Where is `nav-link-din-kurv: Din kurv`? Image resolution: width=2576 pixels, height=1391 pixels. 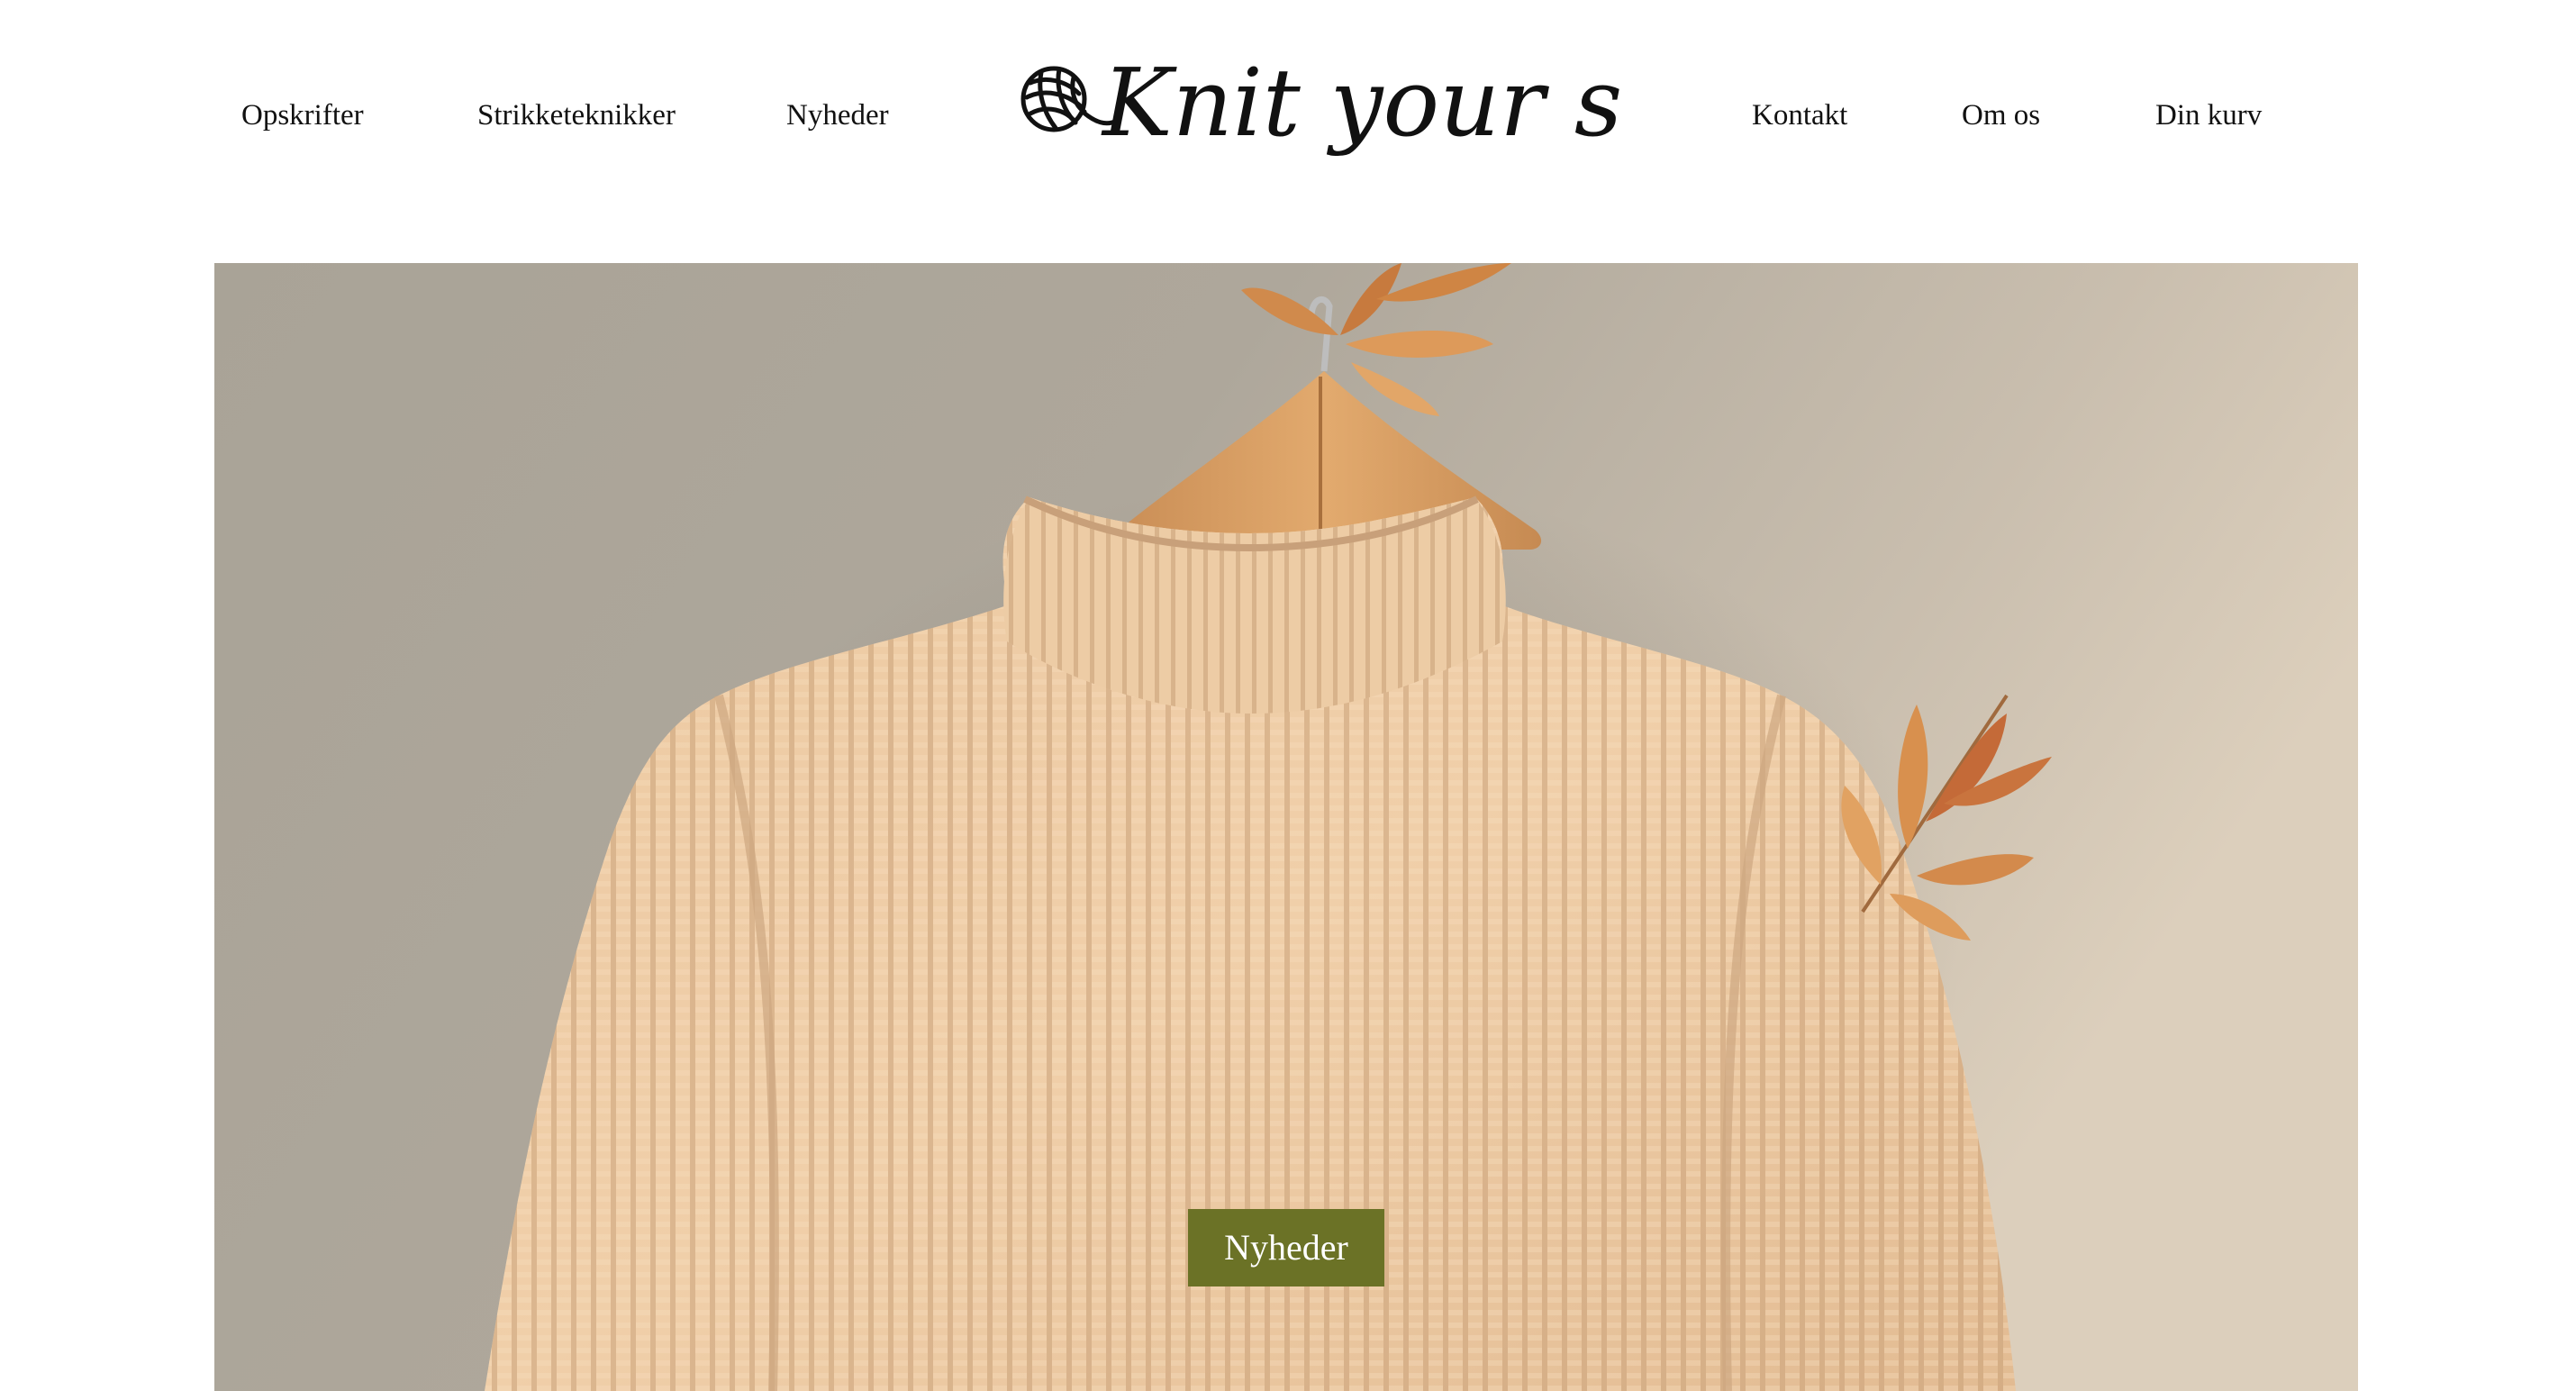 nav-link-din-kurv: Din kurv is located at coordinates (2208, 115).